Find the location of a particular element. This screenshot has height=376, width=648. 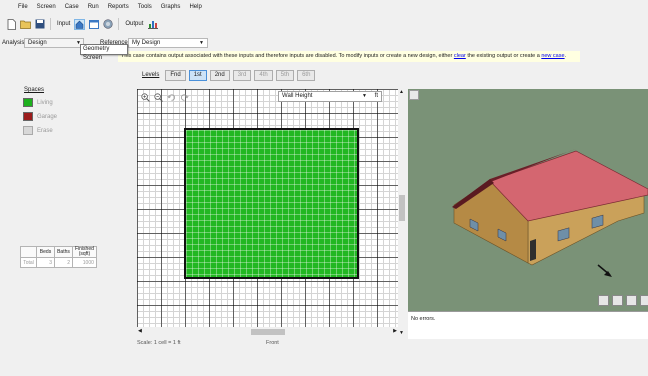

status-bar is located at coordinates (324, 363).